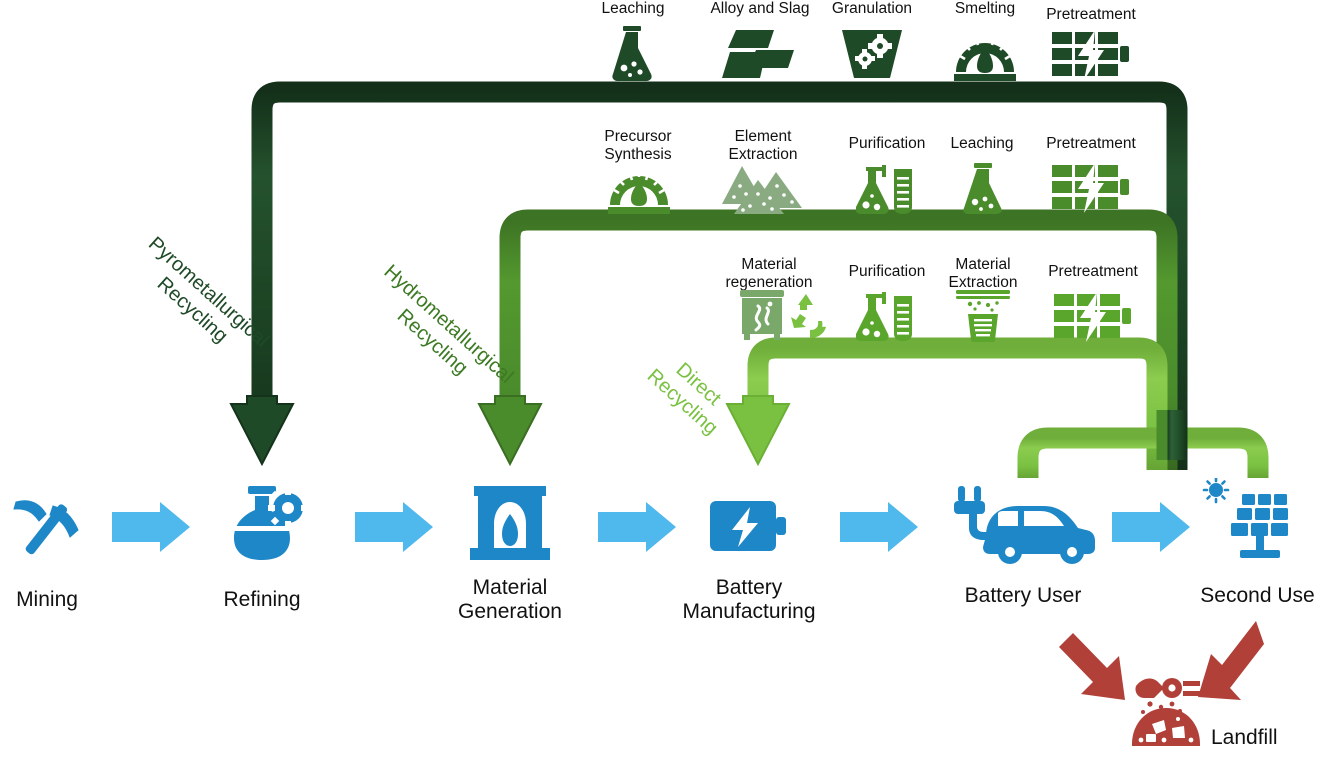 This screenshot has width=1325, height=761. Describe the element at coordinates (1244, 737) in the screenshot. I see `landfill-label: Landfill` at that location.